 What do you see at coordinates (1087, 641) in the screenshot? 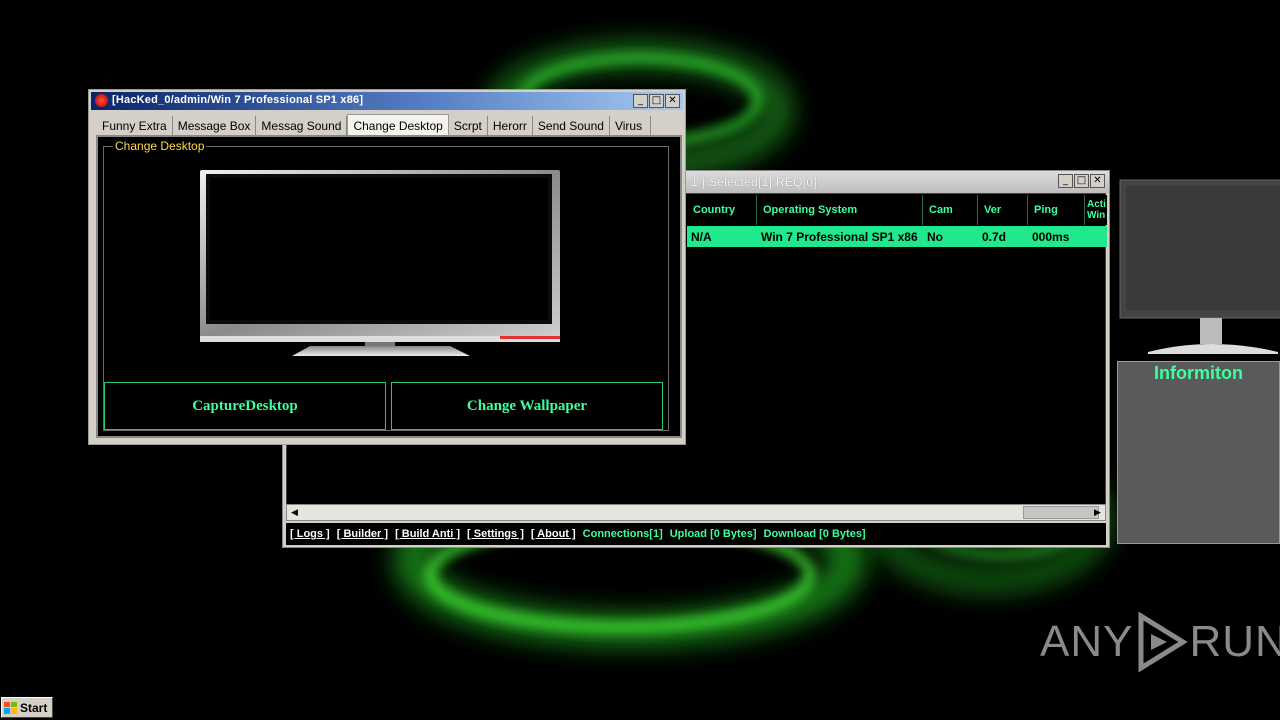
I see `watermark-left-text: ANY` at bounding box center [1087, 641].